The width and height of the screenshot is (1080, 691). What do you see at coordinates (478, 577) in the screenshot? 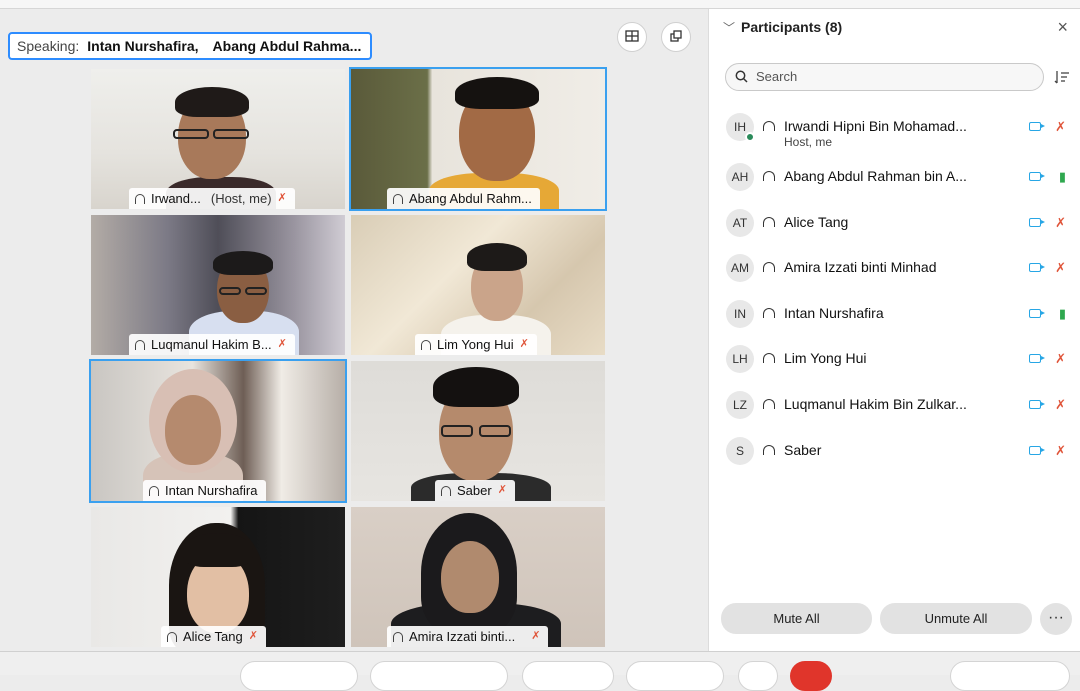
I see `video-tile: Amira Izzati binti... ✗` at bounding box center [478, 577].